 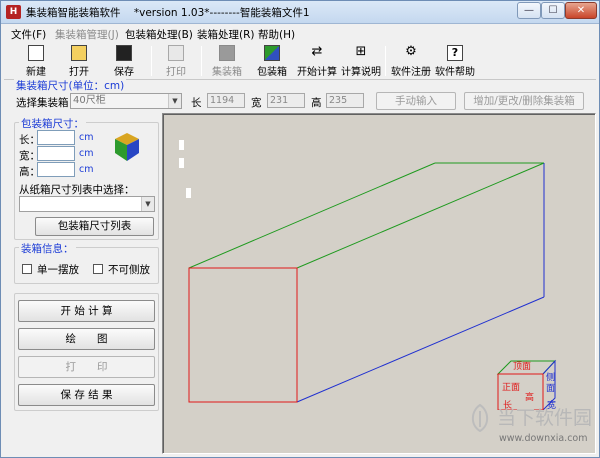 What do you see at coordinates (411, 61) in the screenshot?
I see `register-button: ⚙ 软件注册` at bounding box center [411, 61].